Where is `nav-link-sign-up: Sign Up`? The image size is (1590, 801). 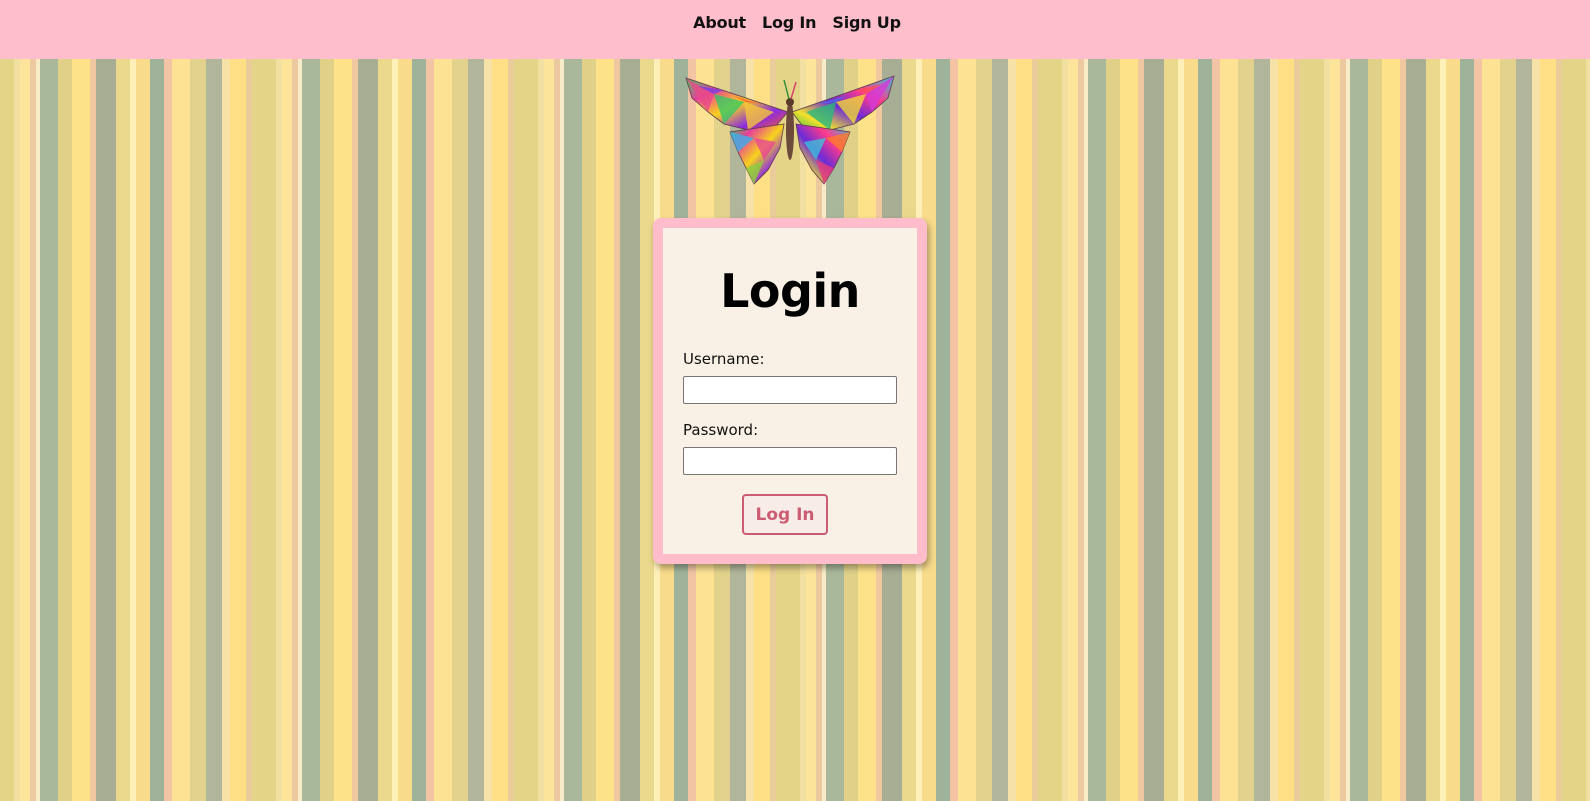
nav-link-sign-up: Sign Up is located at coordinates (866, 22).